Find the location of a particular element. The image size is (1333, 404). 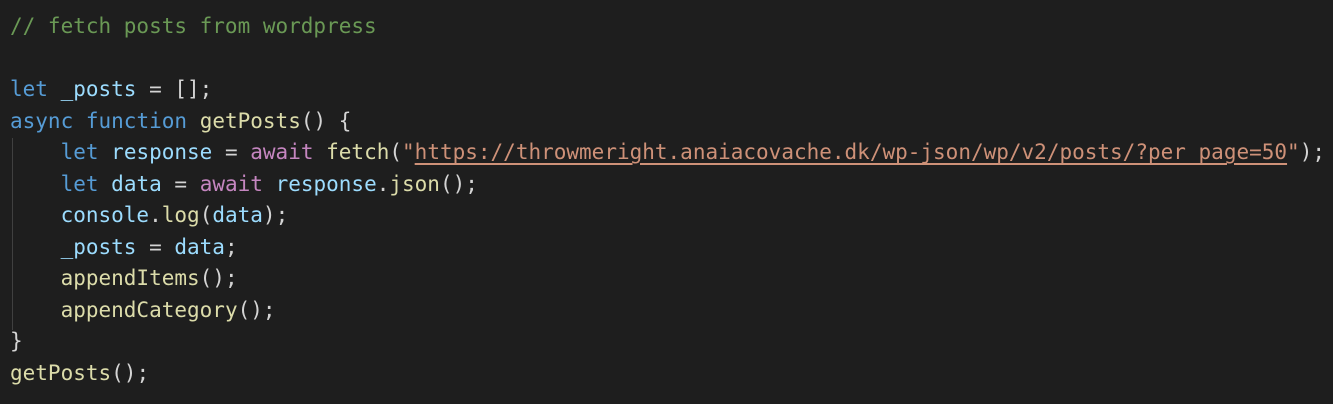

code-line-10: appendCategory(); is located at coordinates (143, 311).